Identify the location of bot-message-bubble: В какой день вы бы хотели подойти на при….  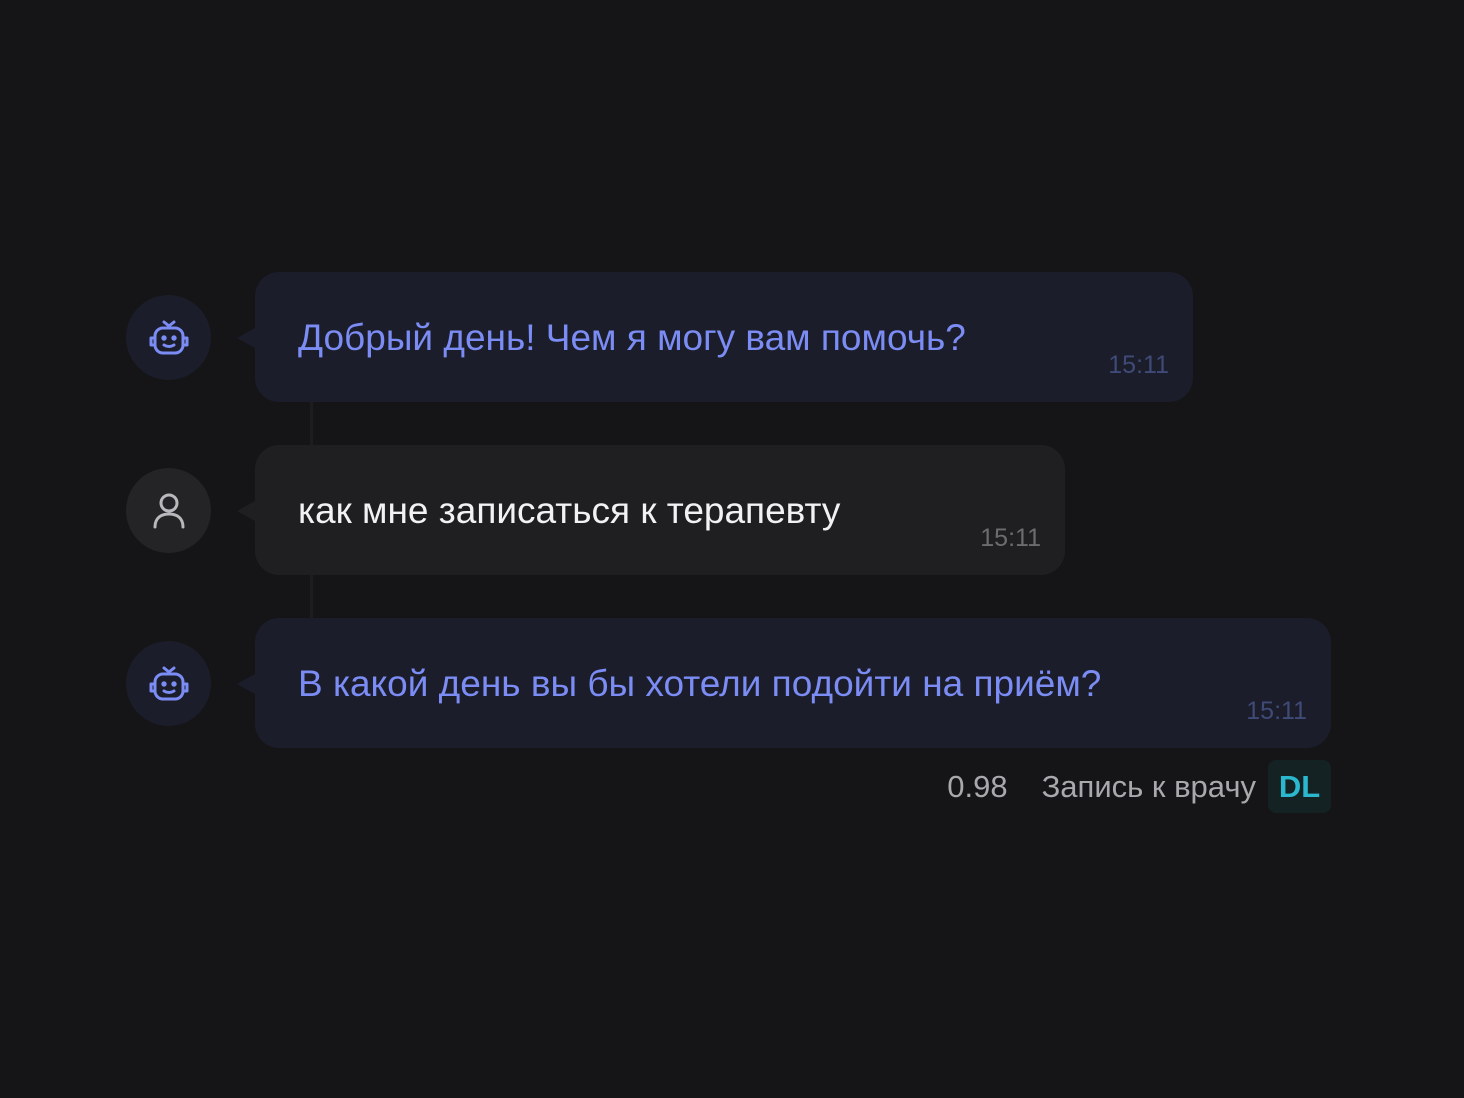
(784, 683).